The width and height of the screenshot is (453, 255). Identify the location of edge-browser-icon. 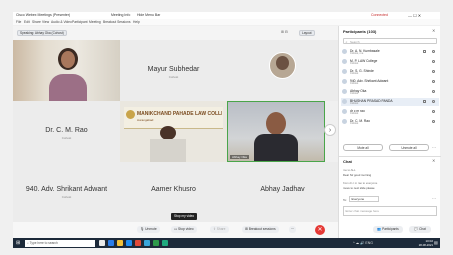
(111, 243).